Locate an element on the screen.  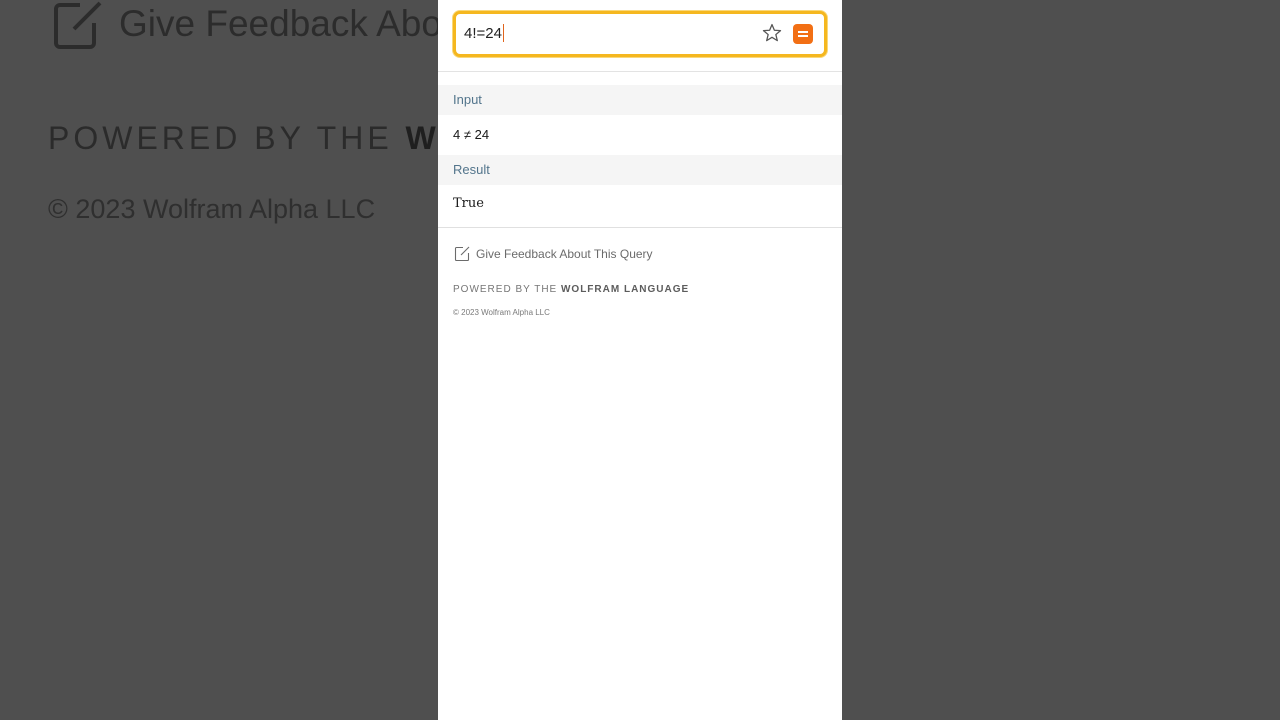
feedback-link: Give Feedback About This Query is located at coordinates (553, 254).